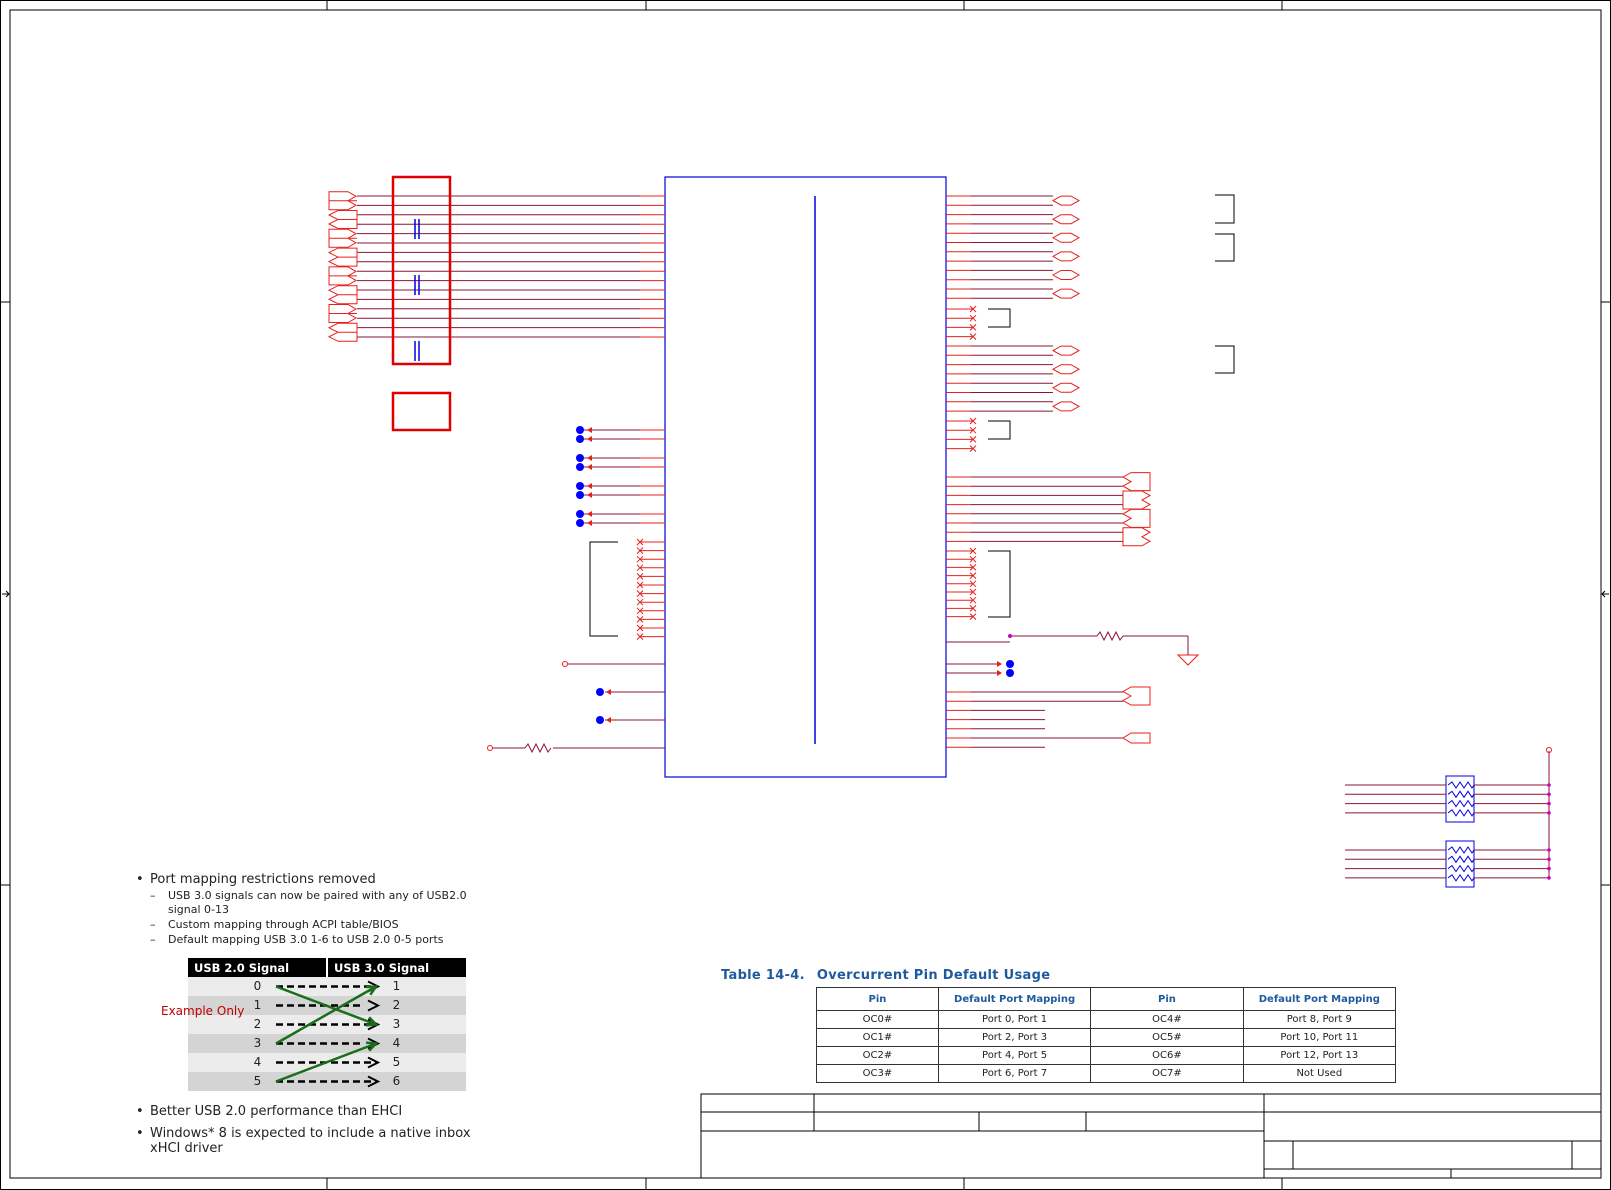  I want to click on mapping-header: USB 2.0 Signal USB 3.0 Signal, so click(327, 967).